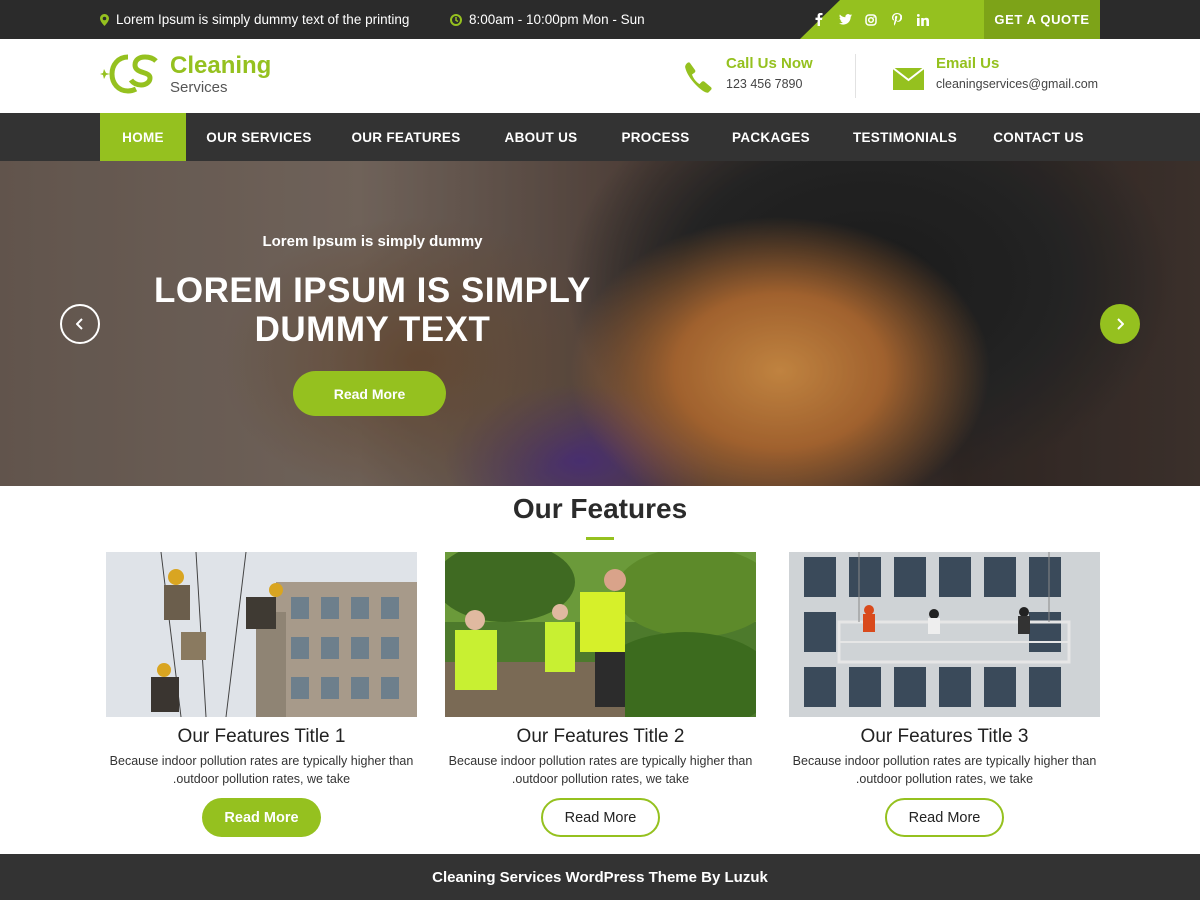 This screenshot has width=1200, height=900. I want to click on feature-title: Our Features Title 1, so click(261, 736).